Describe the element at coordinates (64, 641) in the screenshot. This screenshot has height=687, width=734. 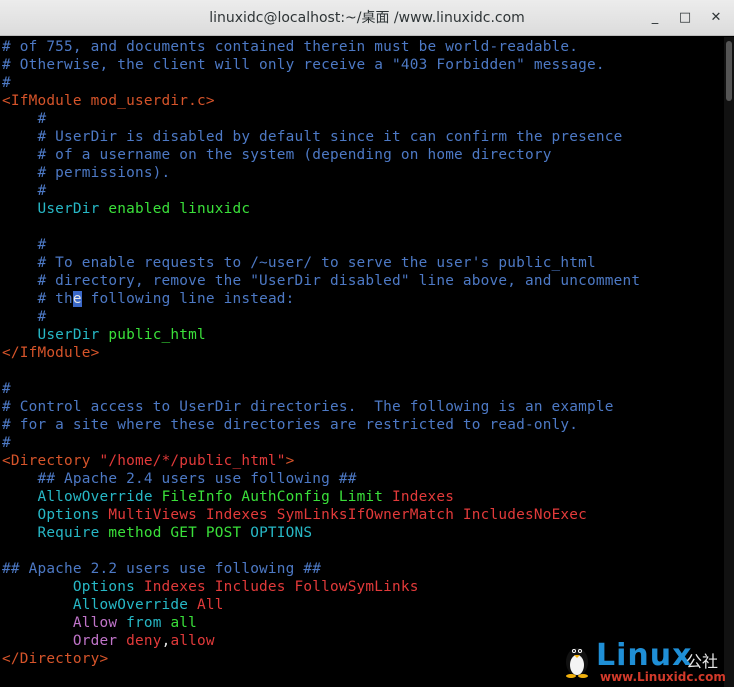
I see `code-token: Order` at that location.